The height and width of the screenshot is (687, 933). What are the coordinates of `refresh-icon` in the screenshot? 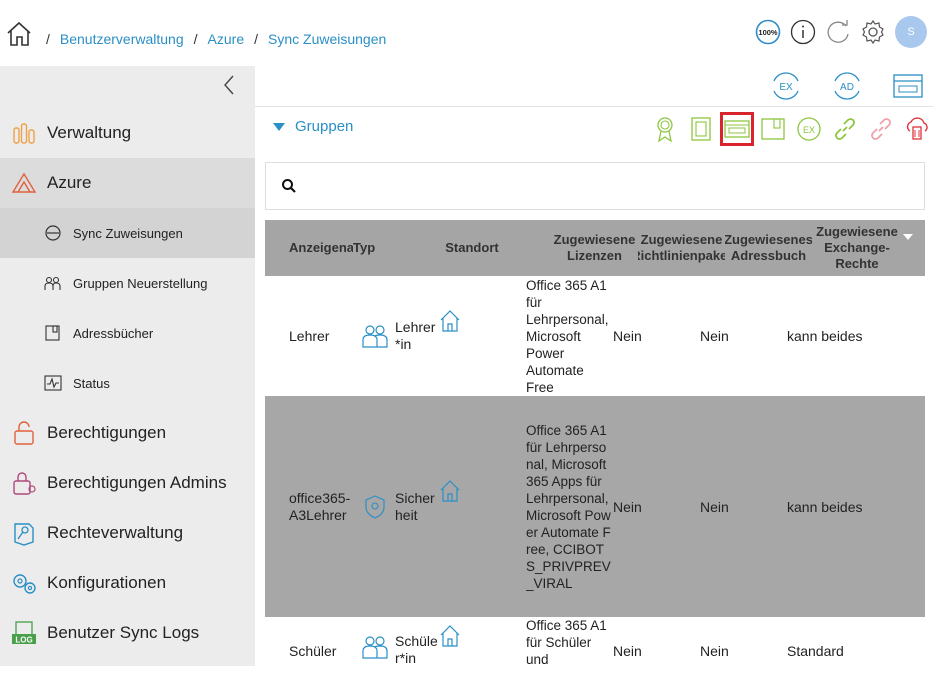 It's located at (838, 32).